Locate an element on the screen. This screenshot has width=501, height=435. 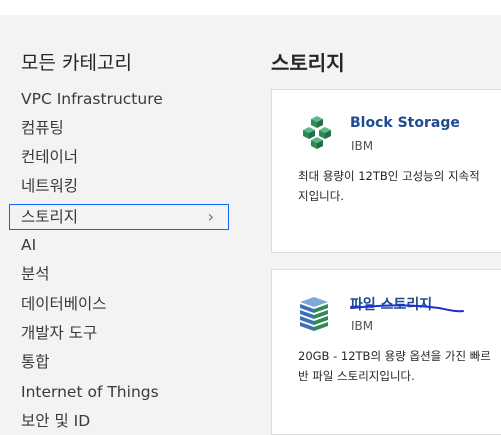
sidebar-item-vpc-infrastructure: VPC Infrastructure is located at coordinates (125, 99).